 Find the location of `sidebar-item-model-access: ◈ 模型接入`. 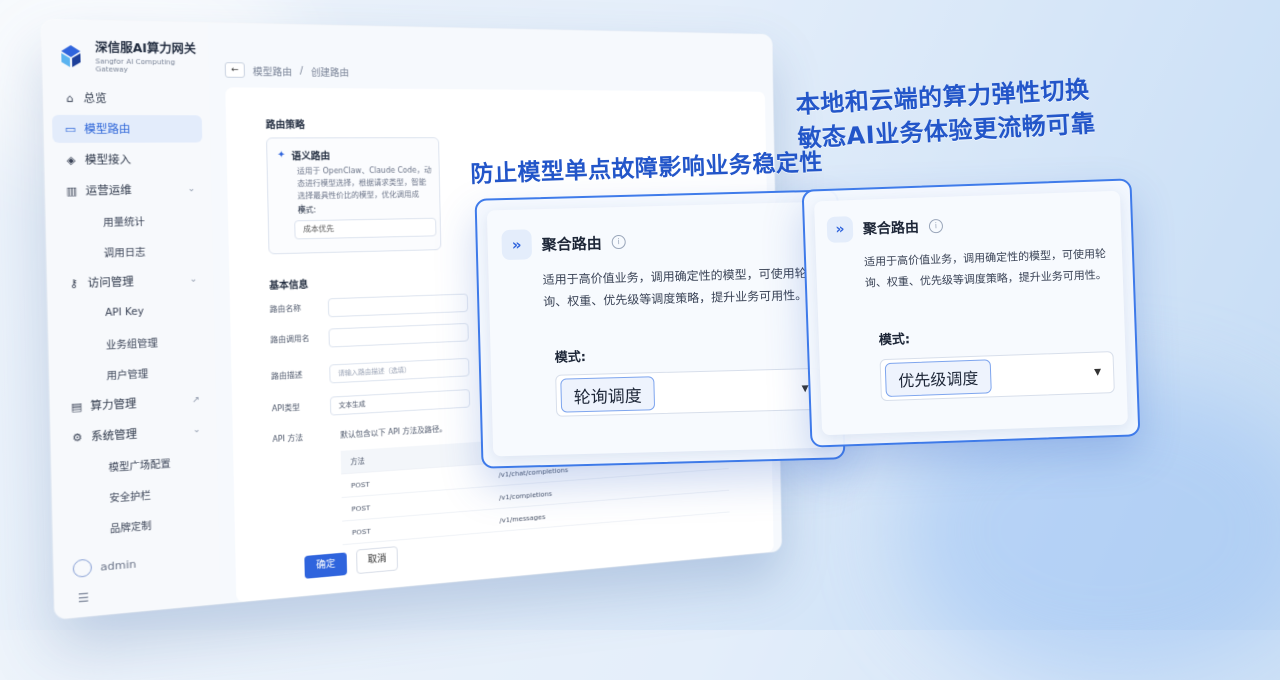

sidebar-item-model-access: ◈ 模型接入 is located at coordinates (128, 159).